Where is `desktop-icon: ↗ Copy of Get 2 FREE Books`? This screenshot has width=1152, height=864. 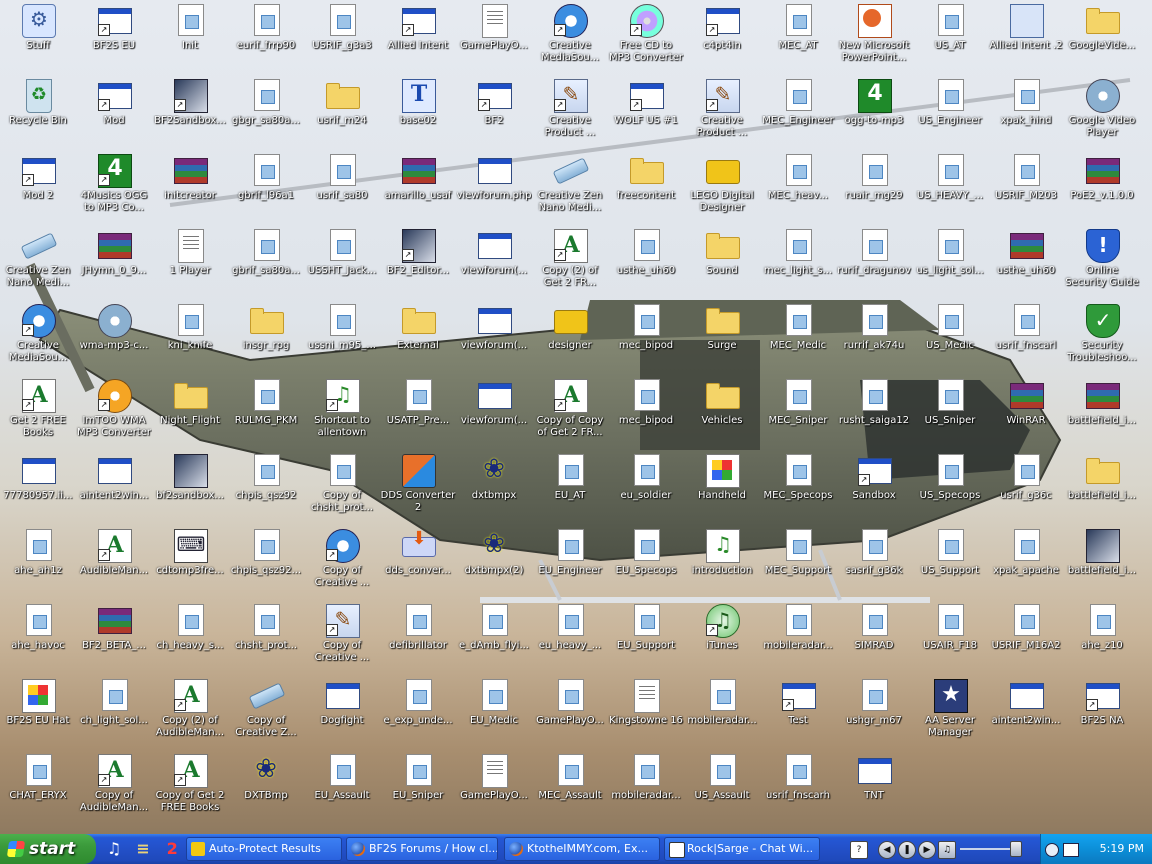 desktop-icon: ↗ Copy of Get 2 FREE Books is located at coordinates (190, 789).